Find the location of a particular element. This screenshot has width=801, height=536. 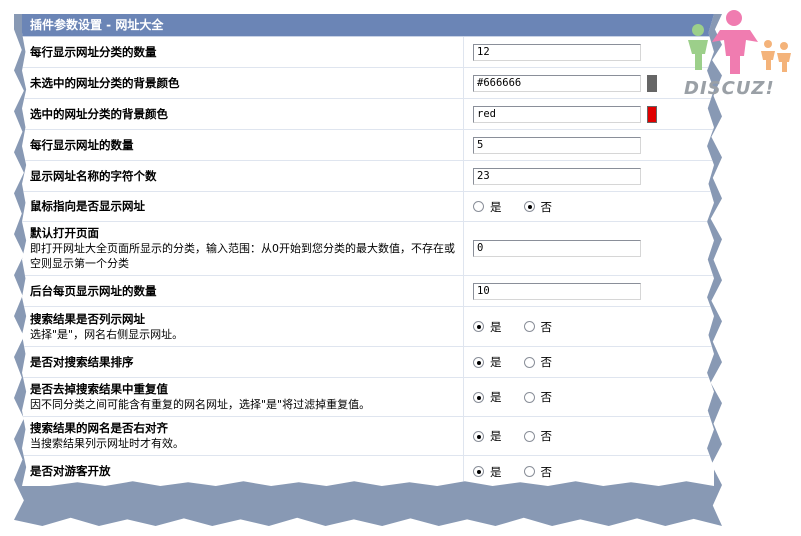

setting-label: 搜索结果的网名是否右对齐 is located at coordinates (99, 428).